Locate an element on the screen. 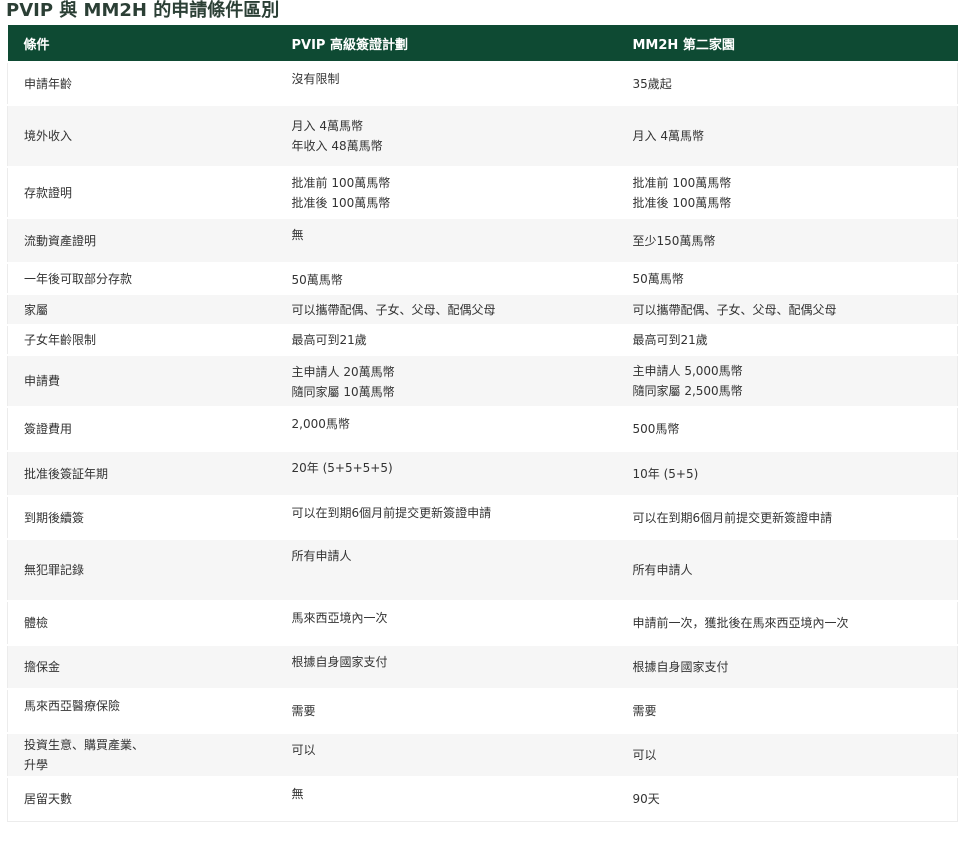 The width and height of the screenshot is (975, 849). condition-cell: 到期後續簽 is located at coordinates (141, 517).